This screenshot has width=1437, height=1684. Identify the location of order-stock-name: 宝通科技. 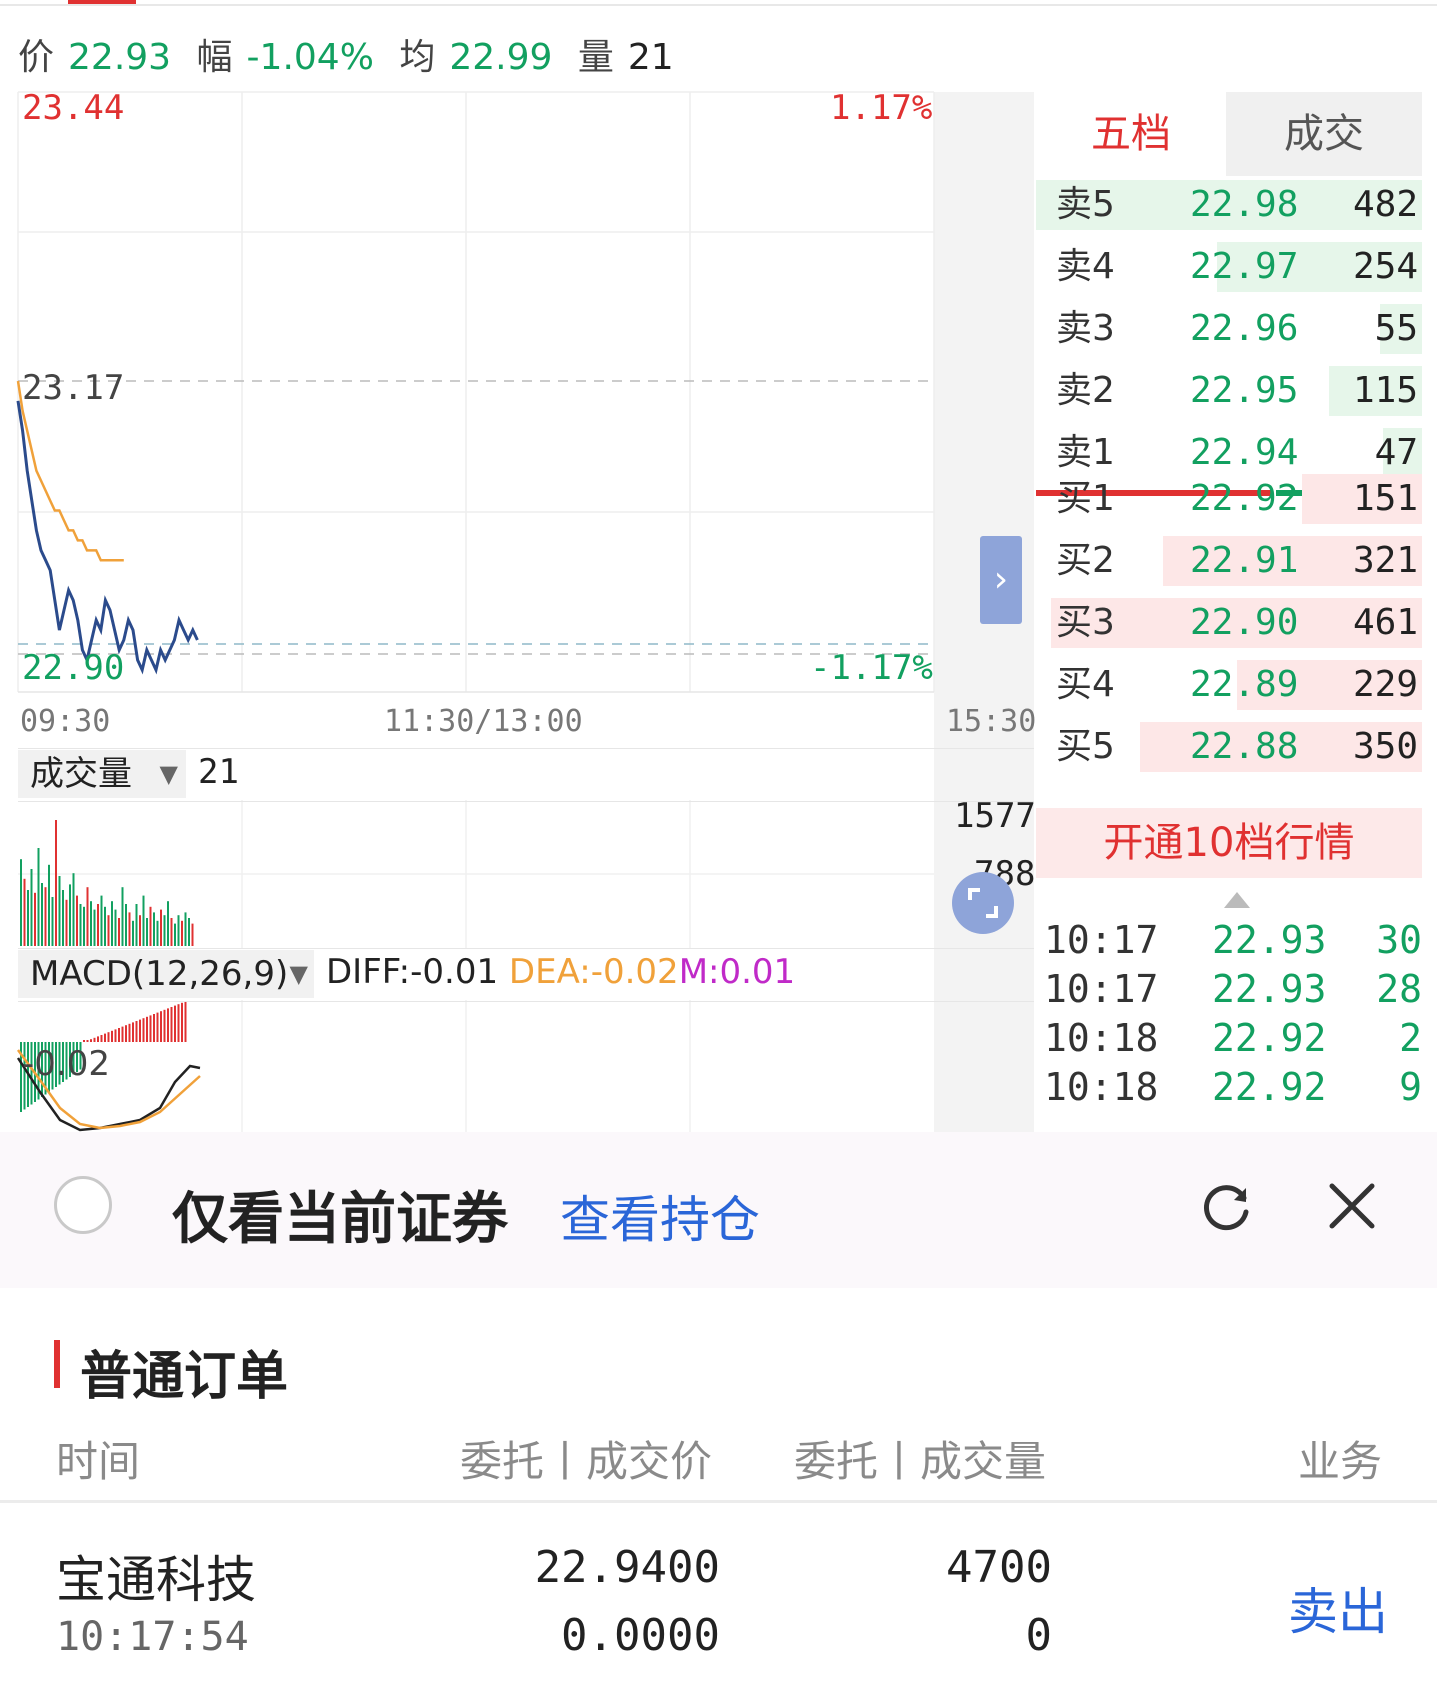
(156, 1580).